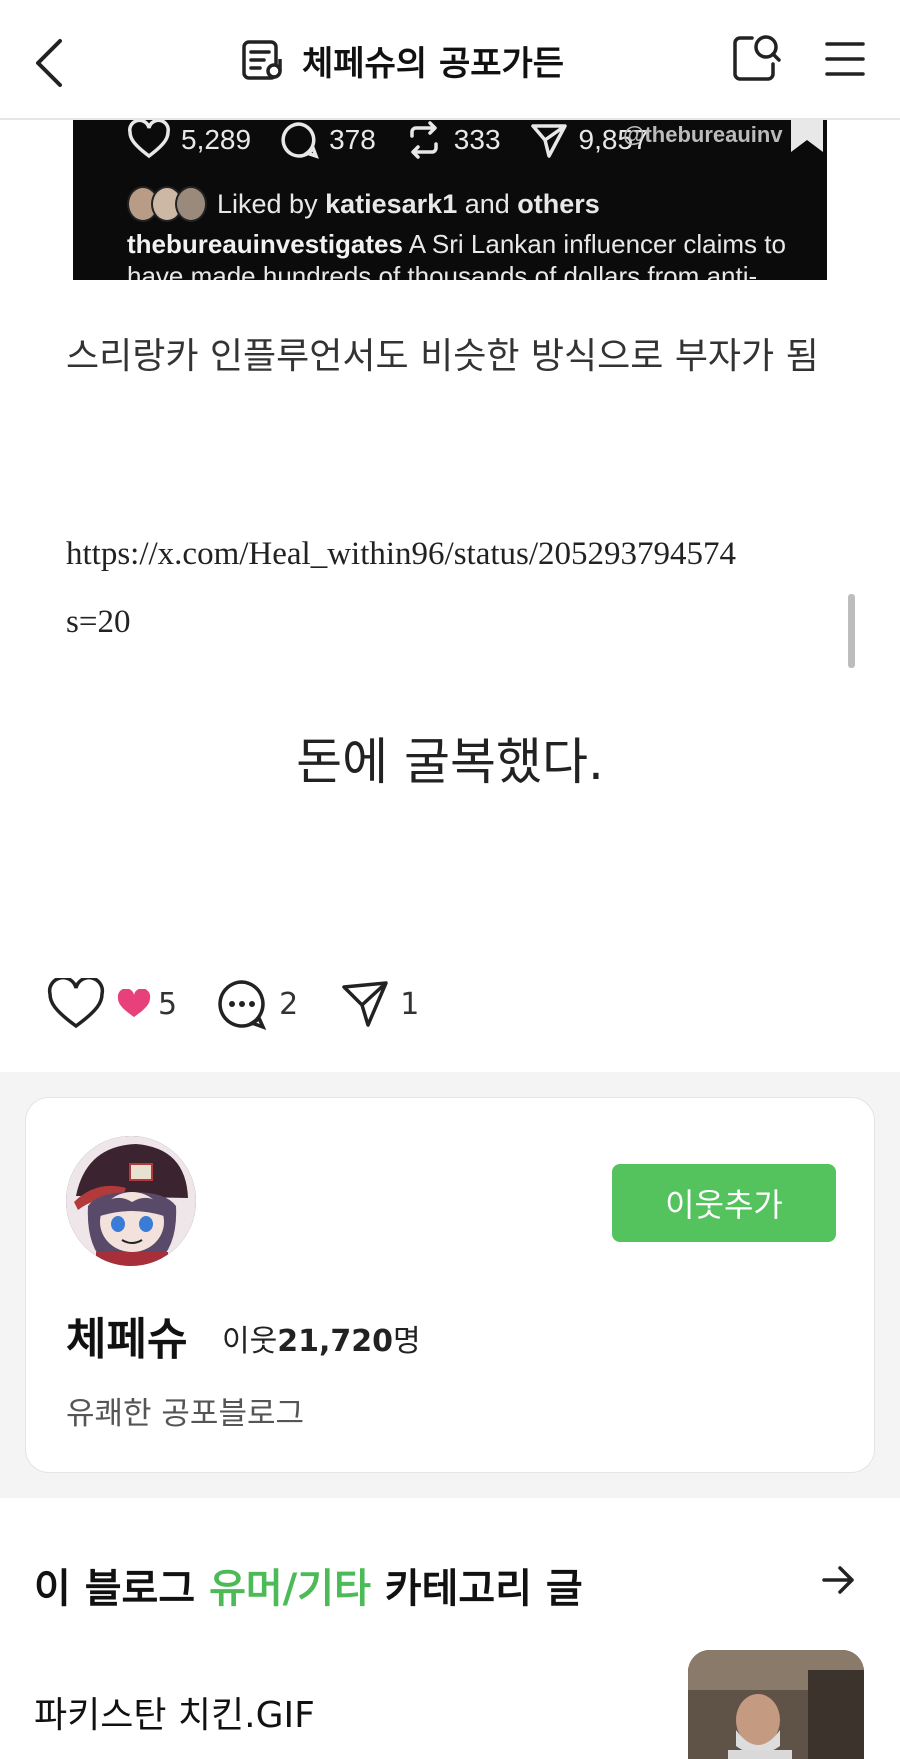 The image size is (900, 1759). I want to click on category-more-button, so click(838, 1582).